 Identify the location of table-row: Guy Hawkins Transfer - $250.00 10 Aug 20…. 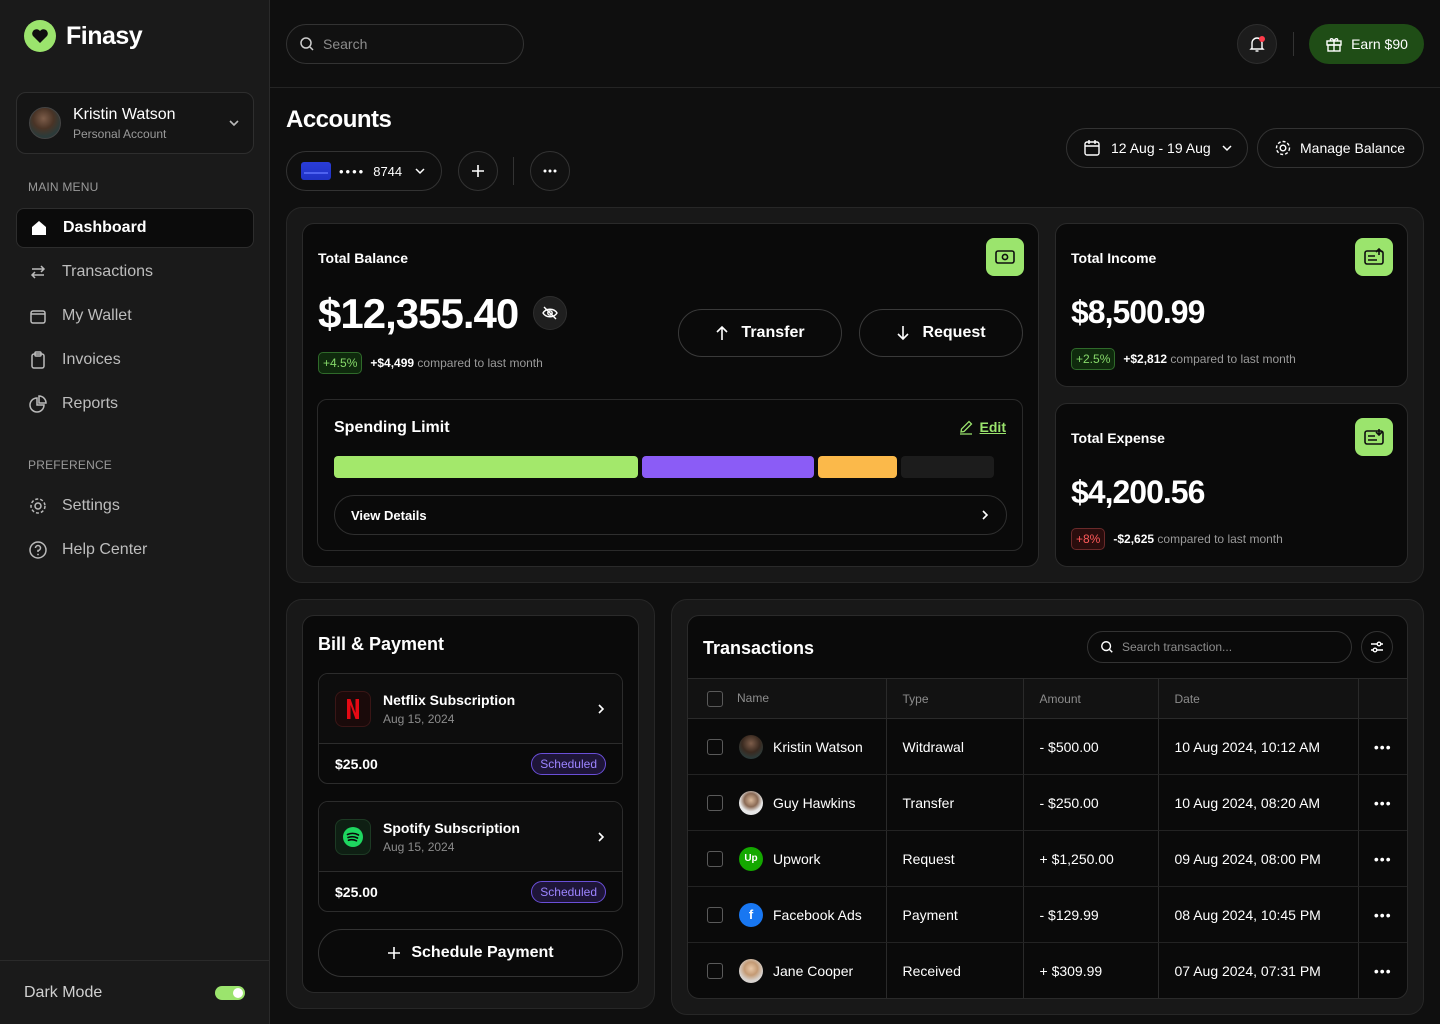
(1047, 802).